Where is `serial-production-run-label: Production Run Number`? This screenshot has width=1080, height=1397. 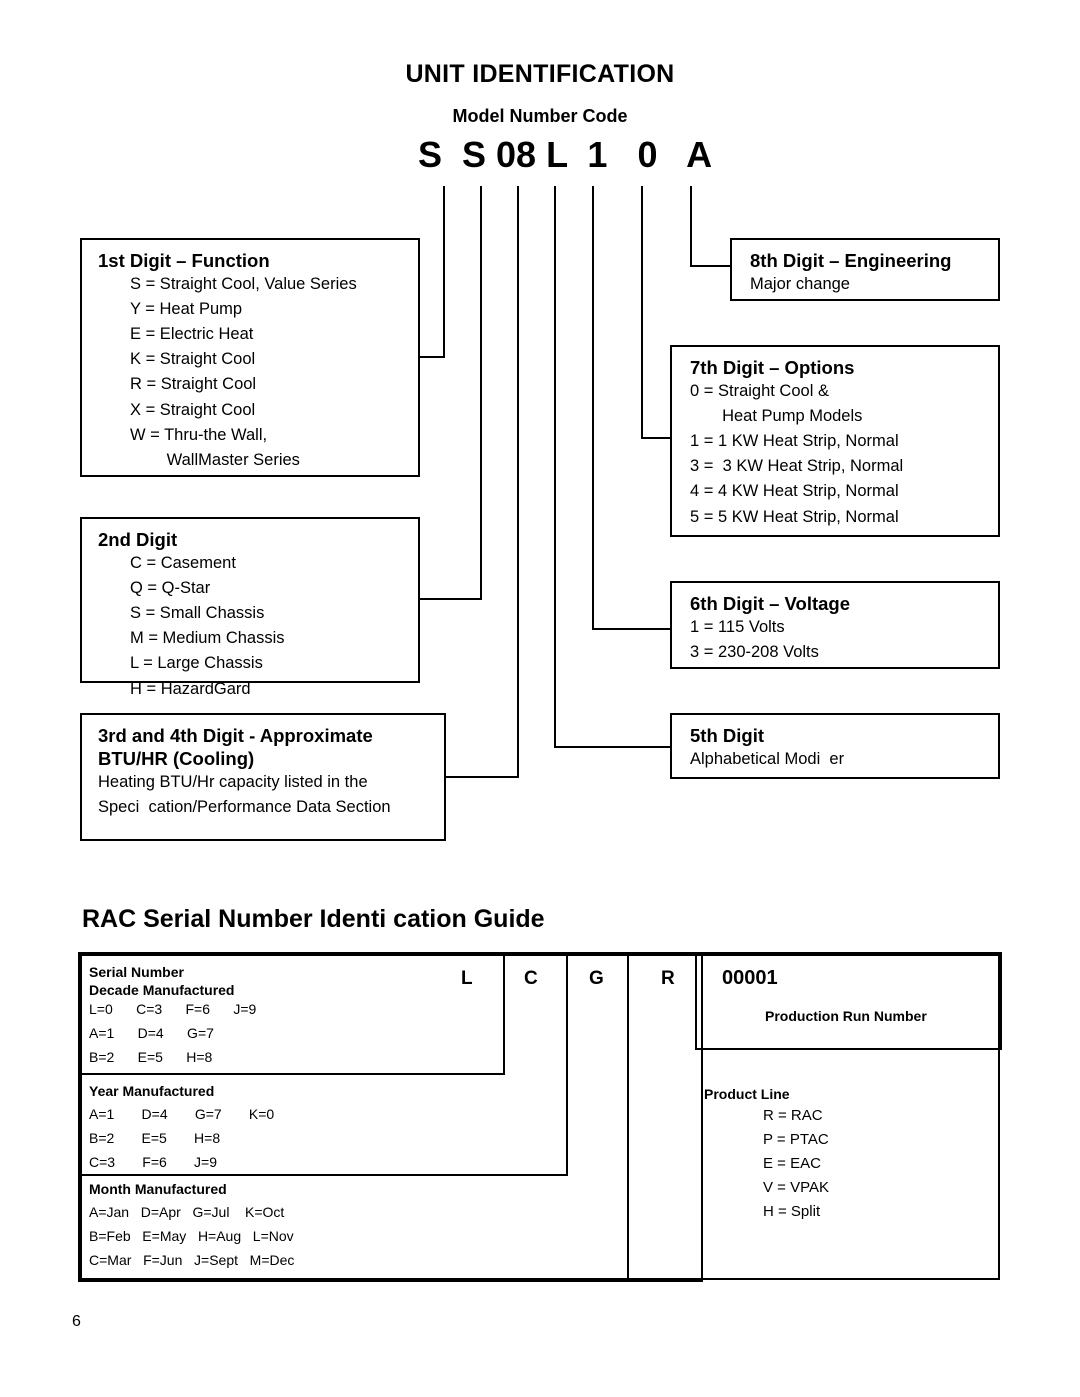
serial-production-run-label: Production Run Number is located at coordinates (846, 1016).